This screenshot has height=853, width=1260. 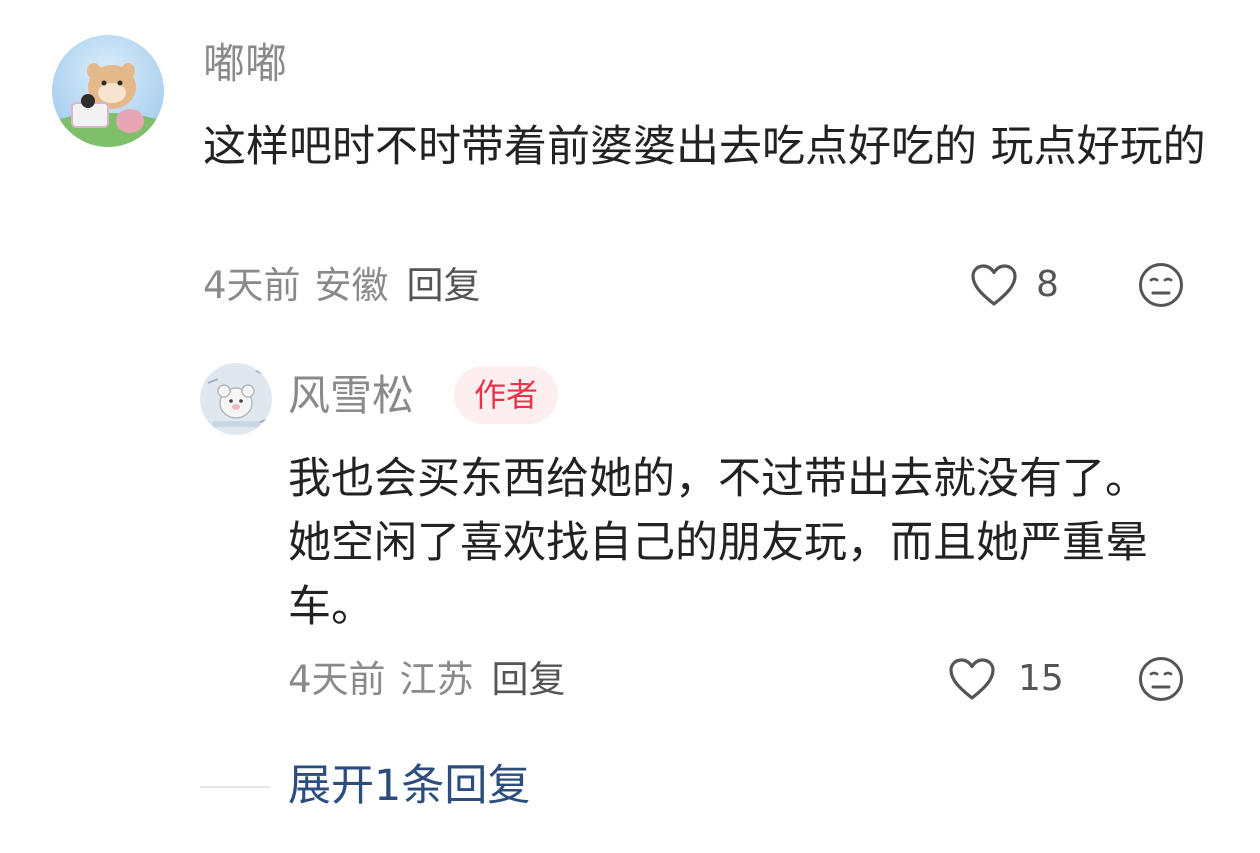 I want to click on author-badge: 作者, so click(x=506, y=395).